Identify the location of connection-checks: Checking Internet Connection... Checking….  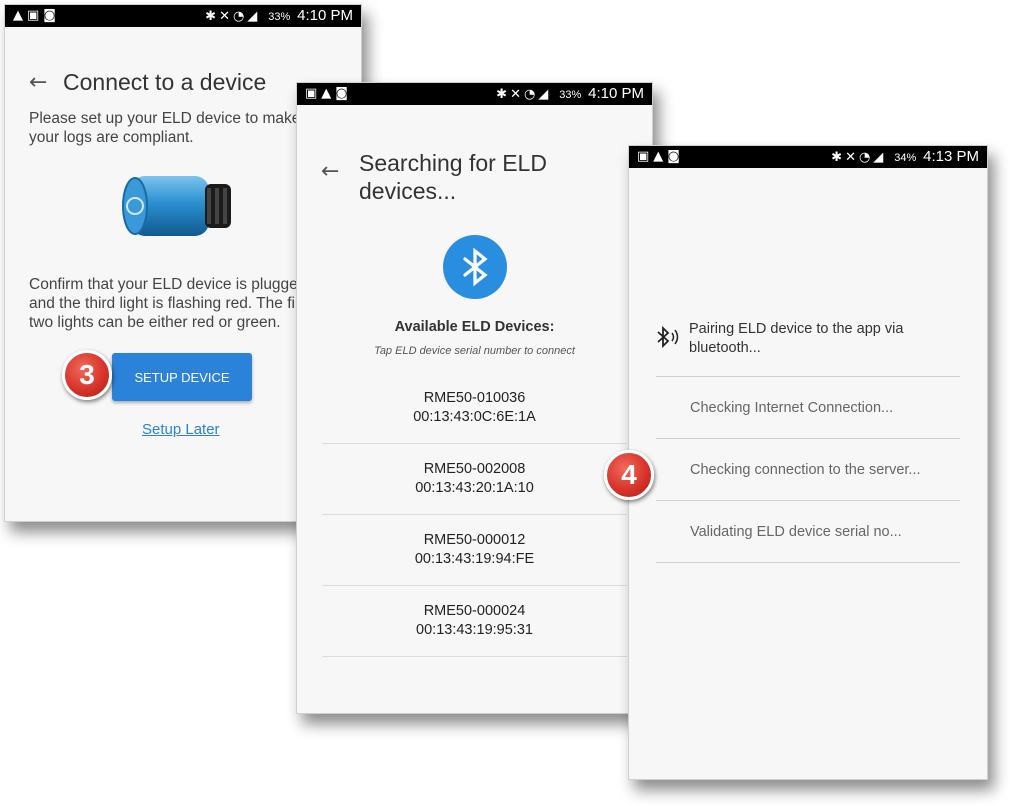
(808, 469).